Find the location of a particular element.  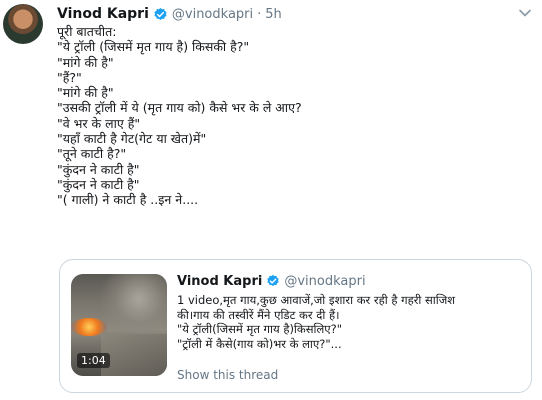

chevron-down-icon is located at coordinates (525, 13).